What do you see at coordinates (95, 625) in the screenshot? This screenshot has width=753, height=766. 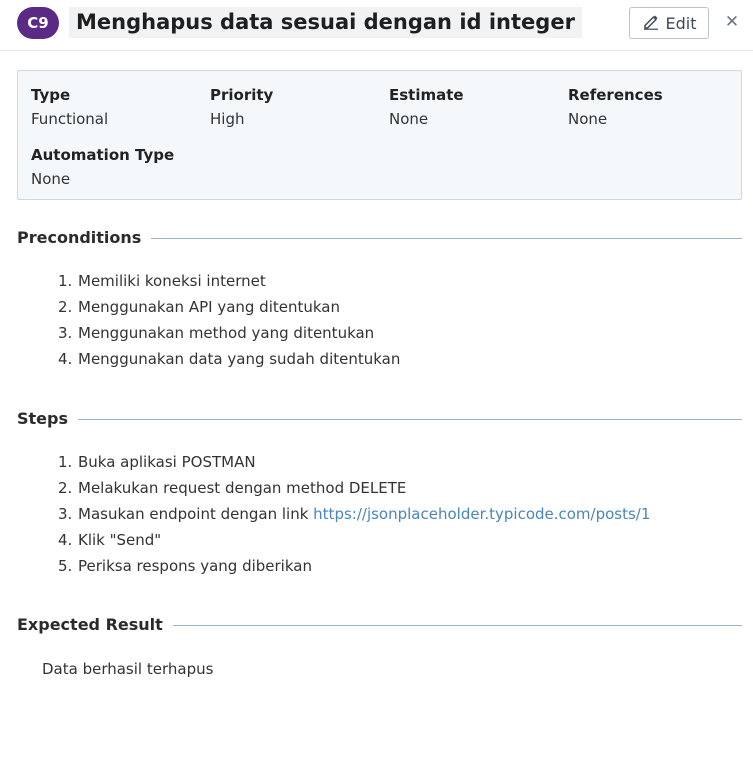 I see `expected-result-heading: Expected Result` at bounding box center [95, 625].